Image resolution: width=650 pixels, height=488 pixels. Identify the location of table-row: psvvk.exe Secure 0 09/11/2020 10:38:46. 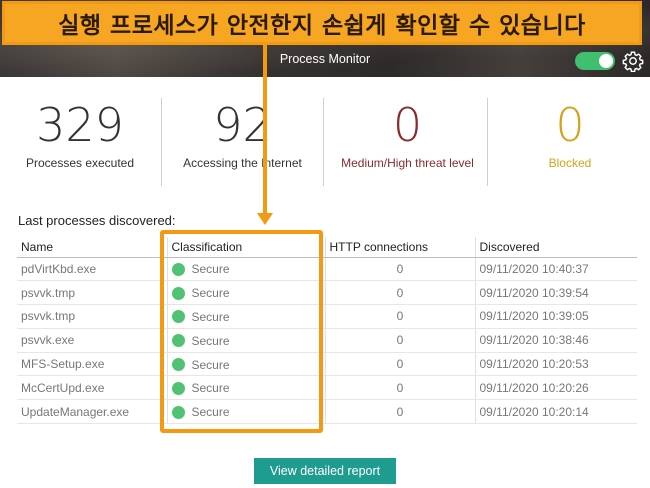
(327, 340).